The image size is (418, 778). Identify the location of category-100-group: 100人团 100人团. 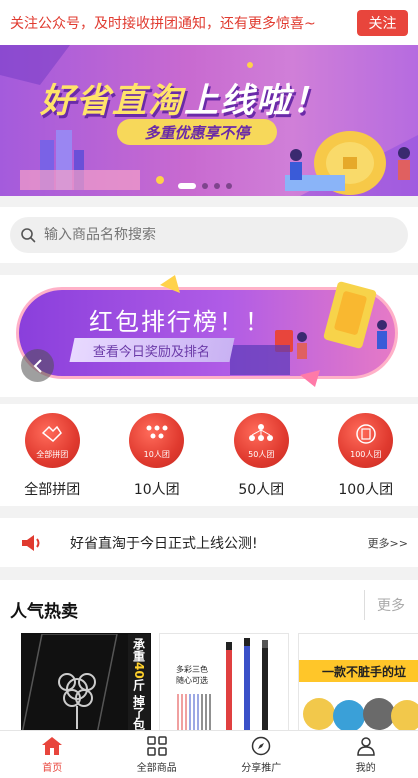
(366, 459).